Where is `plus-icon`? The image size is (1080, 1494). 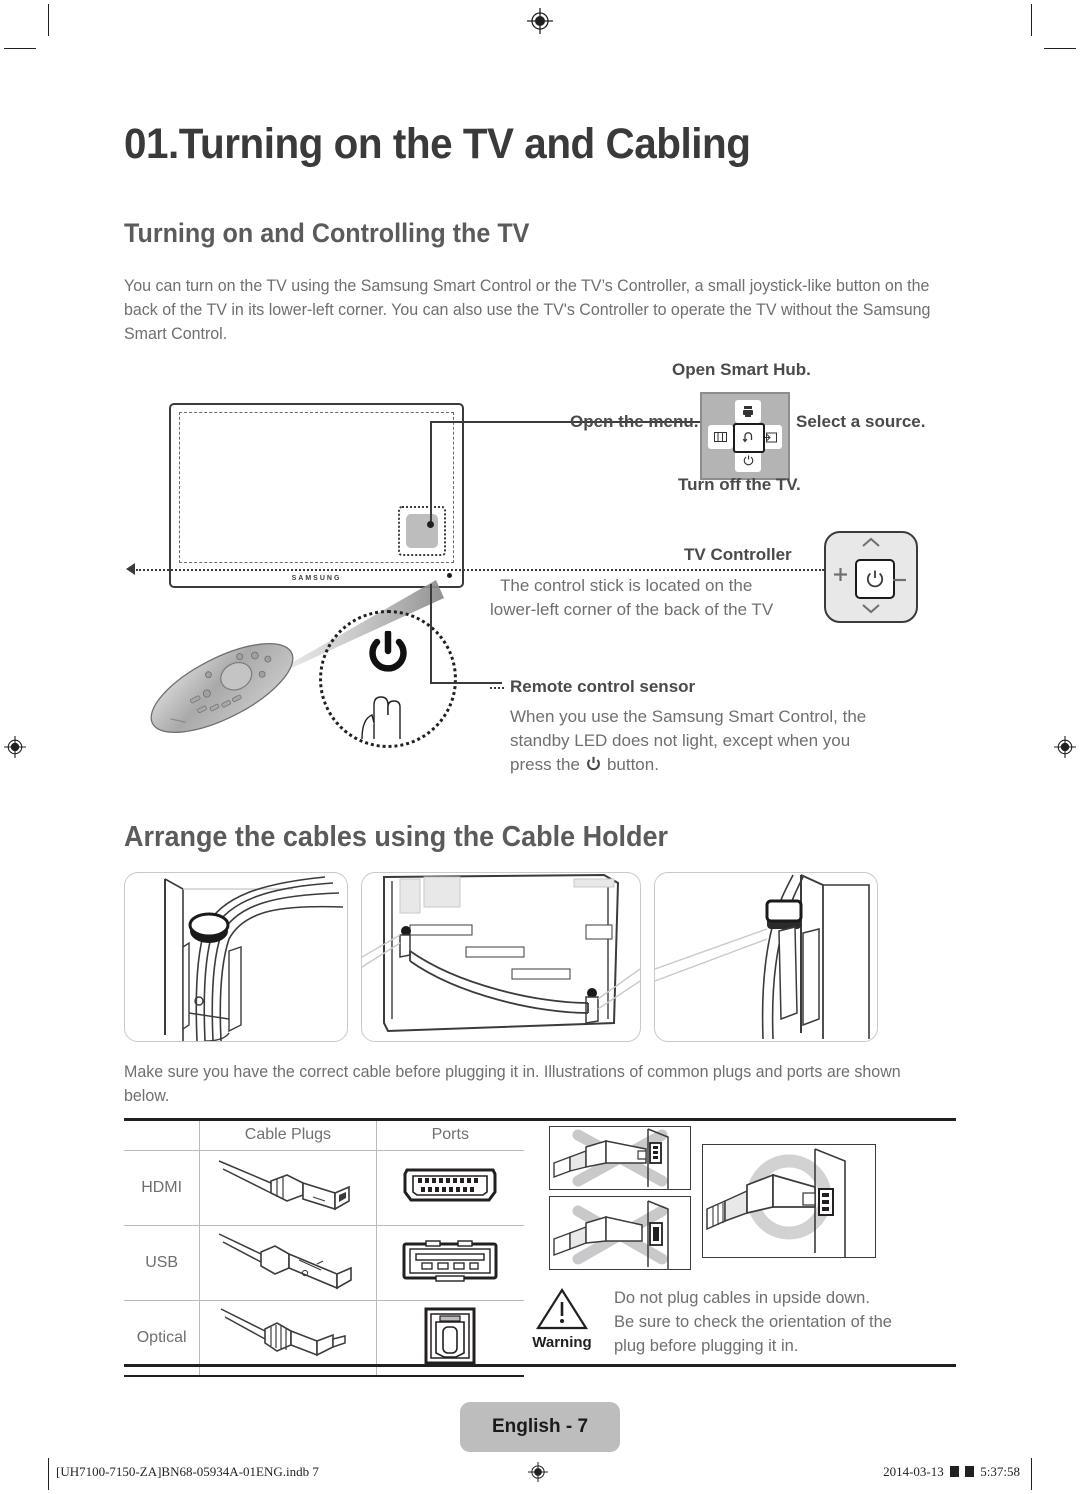
plus-icon is located at coordinates (840, 577).